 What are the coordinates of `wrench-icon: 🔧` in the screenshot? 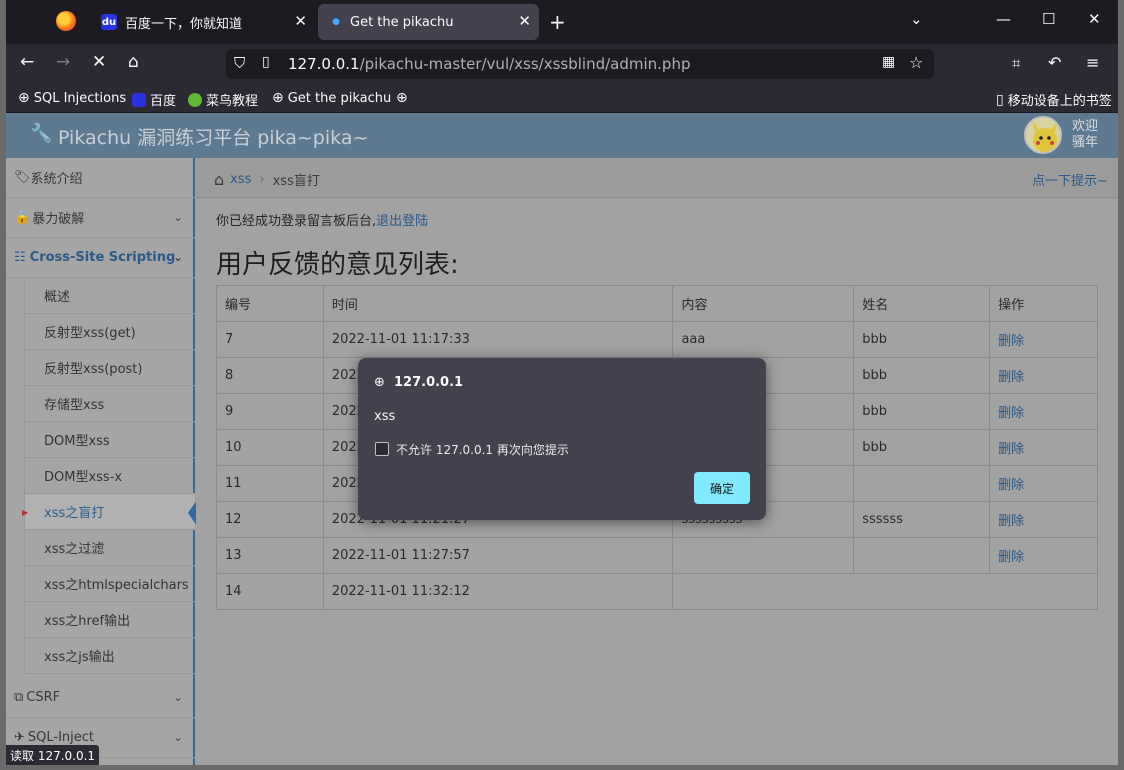 It's located at (41, 133).